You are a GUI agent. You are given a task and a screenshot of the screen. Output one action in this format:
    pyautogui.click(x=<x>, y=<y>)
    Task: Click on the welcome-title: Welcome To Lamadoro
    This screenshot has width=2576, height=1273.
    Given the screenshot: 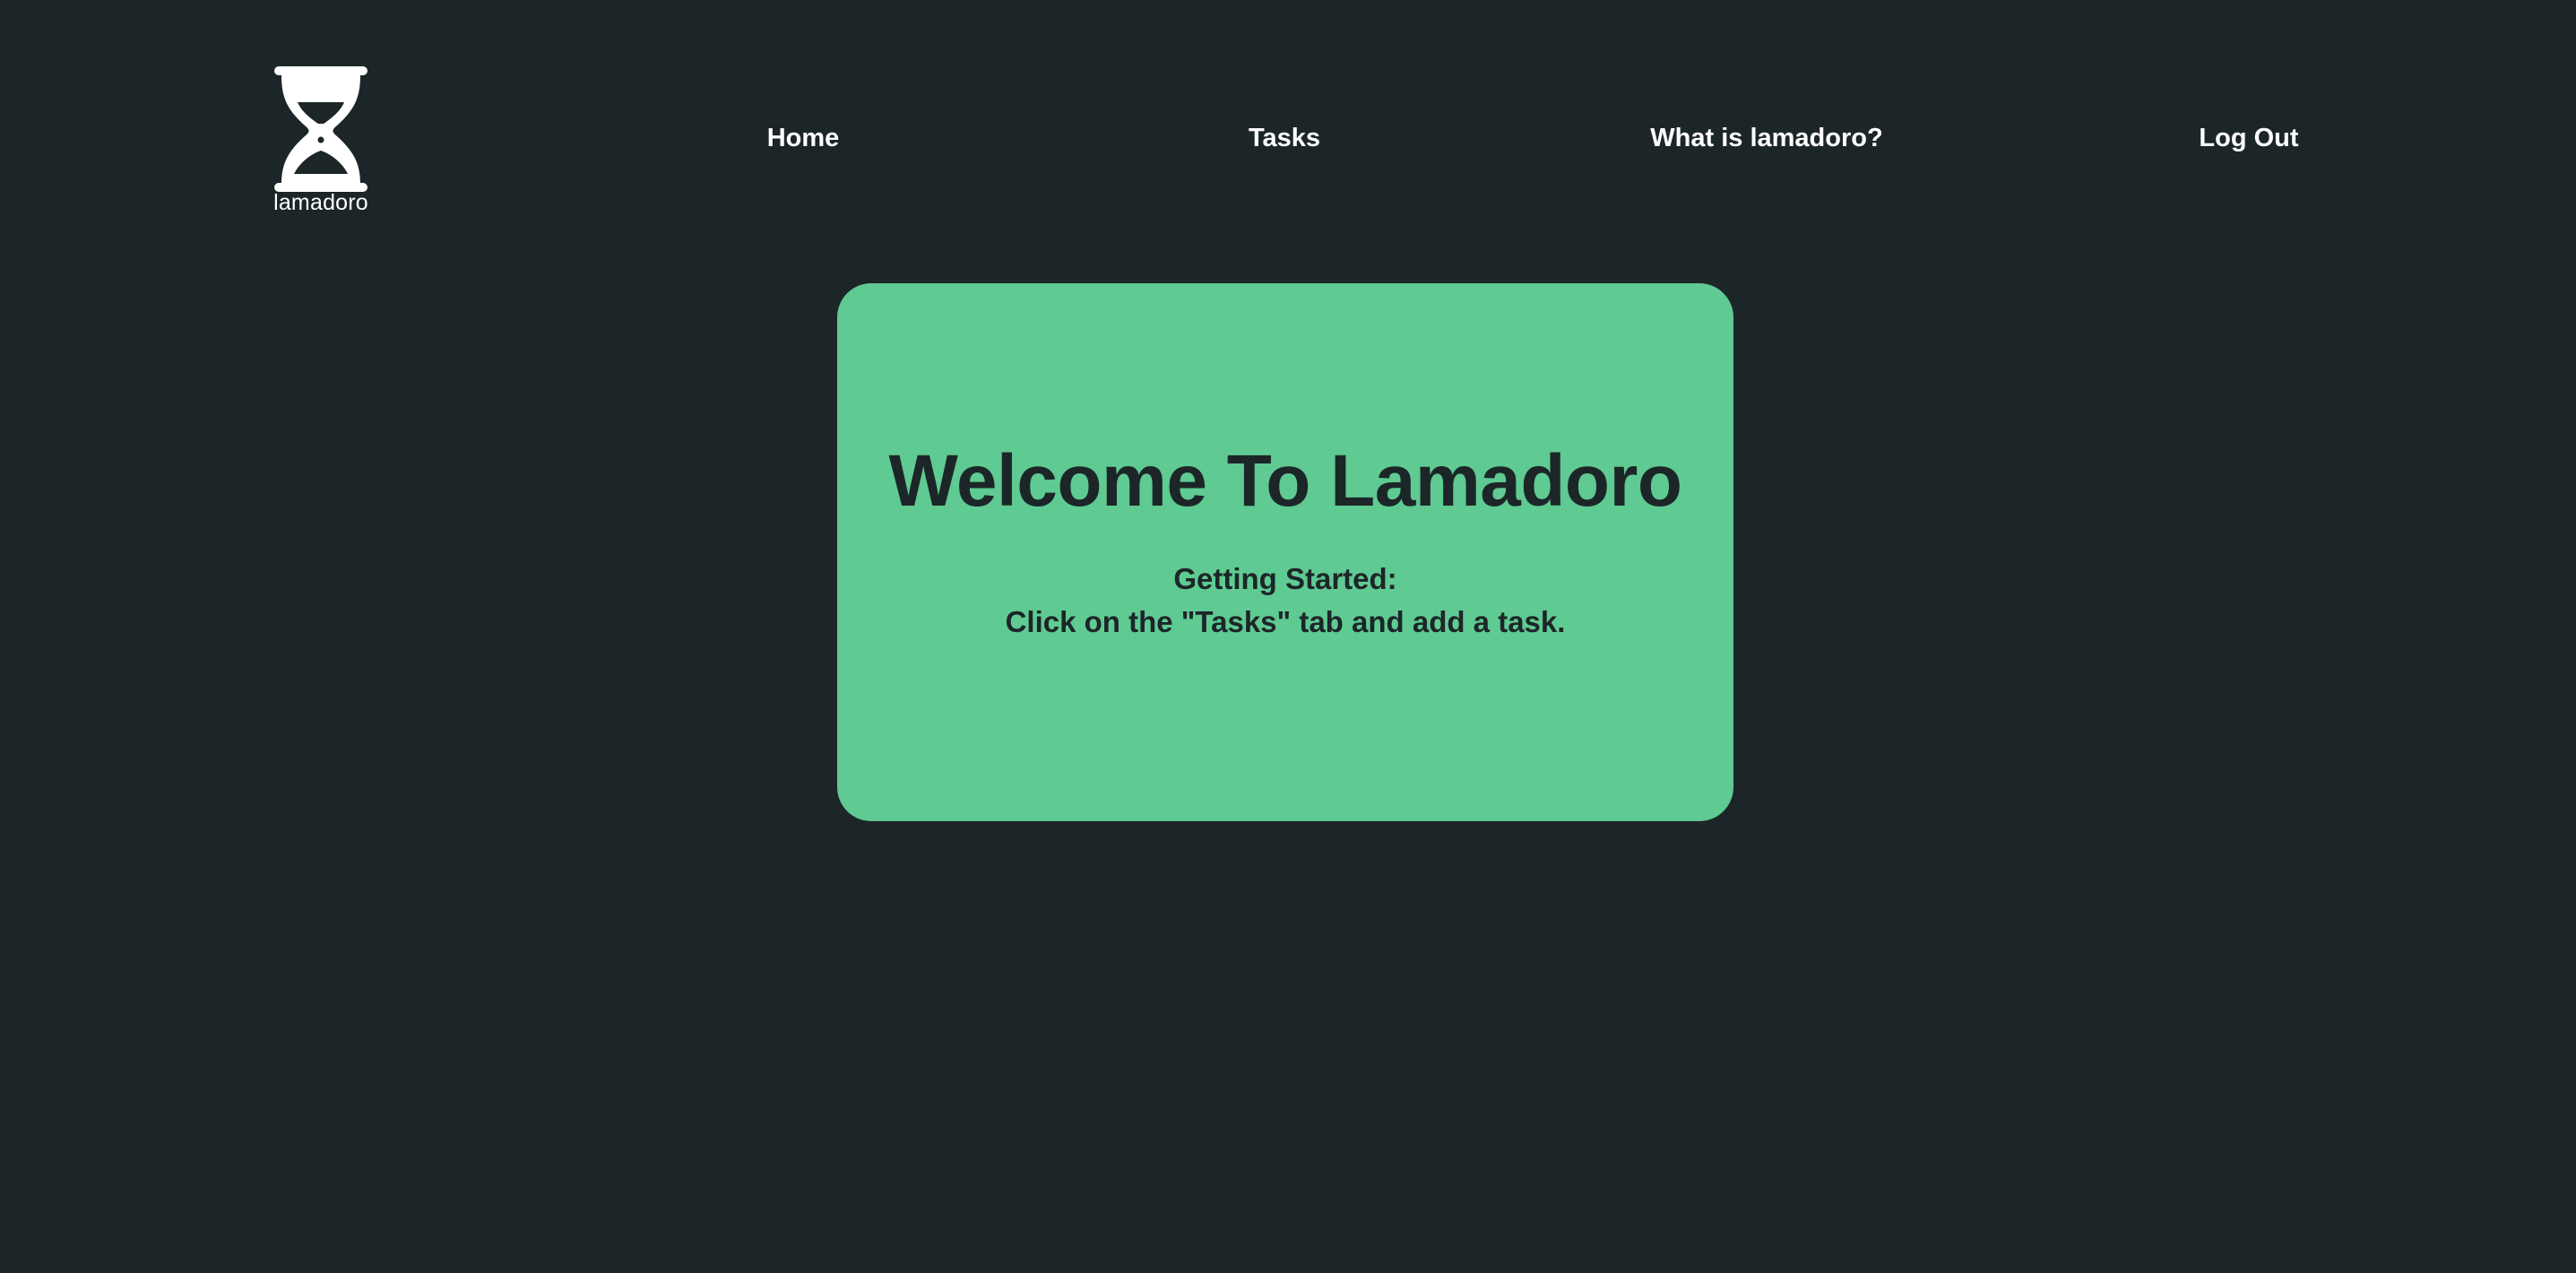 What is the action you would take?
    pyautogui.click(x=1285, y=481)
    